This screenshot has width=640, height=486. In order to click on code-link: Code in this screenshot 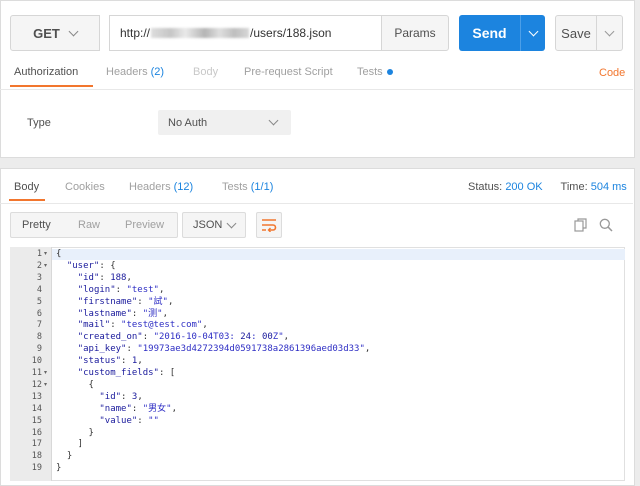, I will do `click(612, 73)`.